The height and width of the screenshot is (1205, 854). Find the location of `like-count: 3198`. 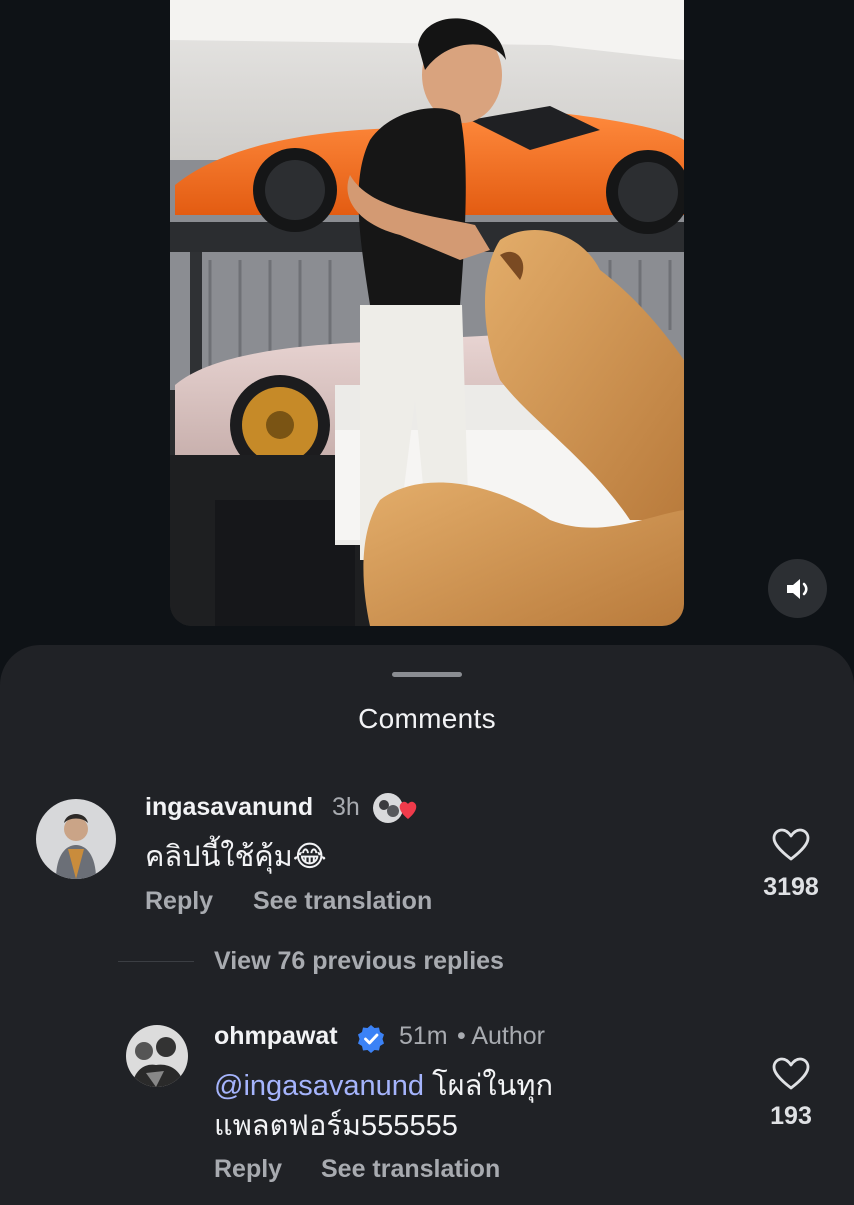

like-count: 3198 is located at coordinates (791, 887).